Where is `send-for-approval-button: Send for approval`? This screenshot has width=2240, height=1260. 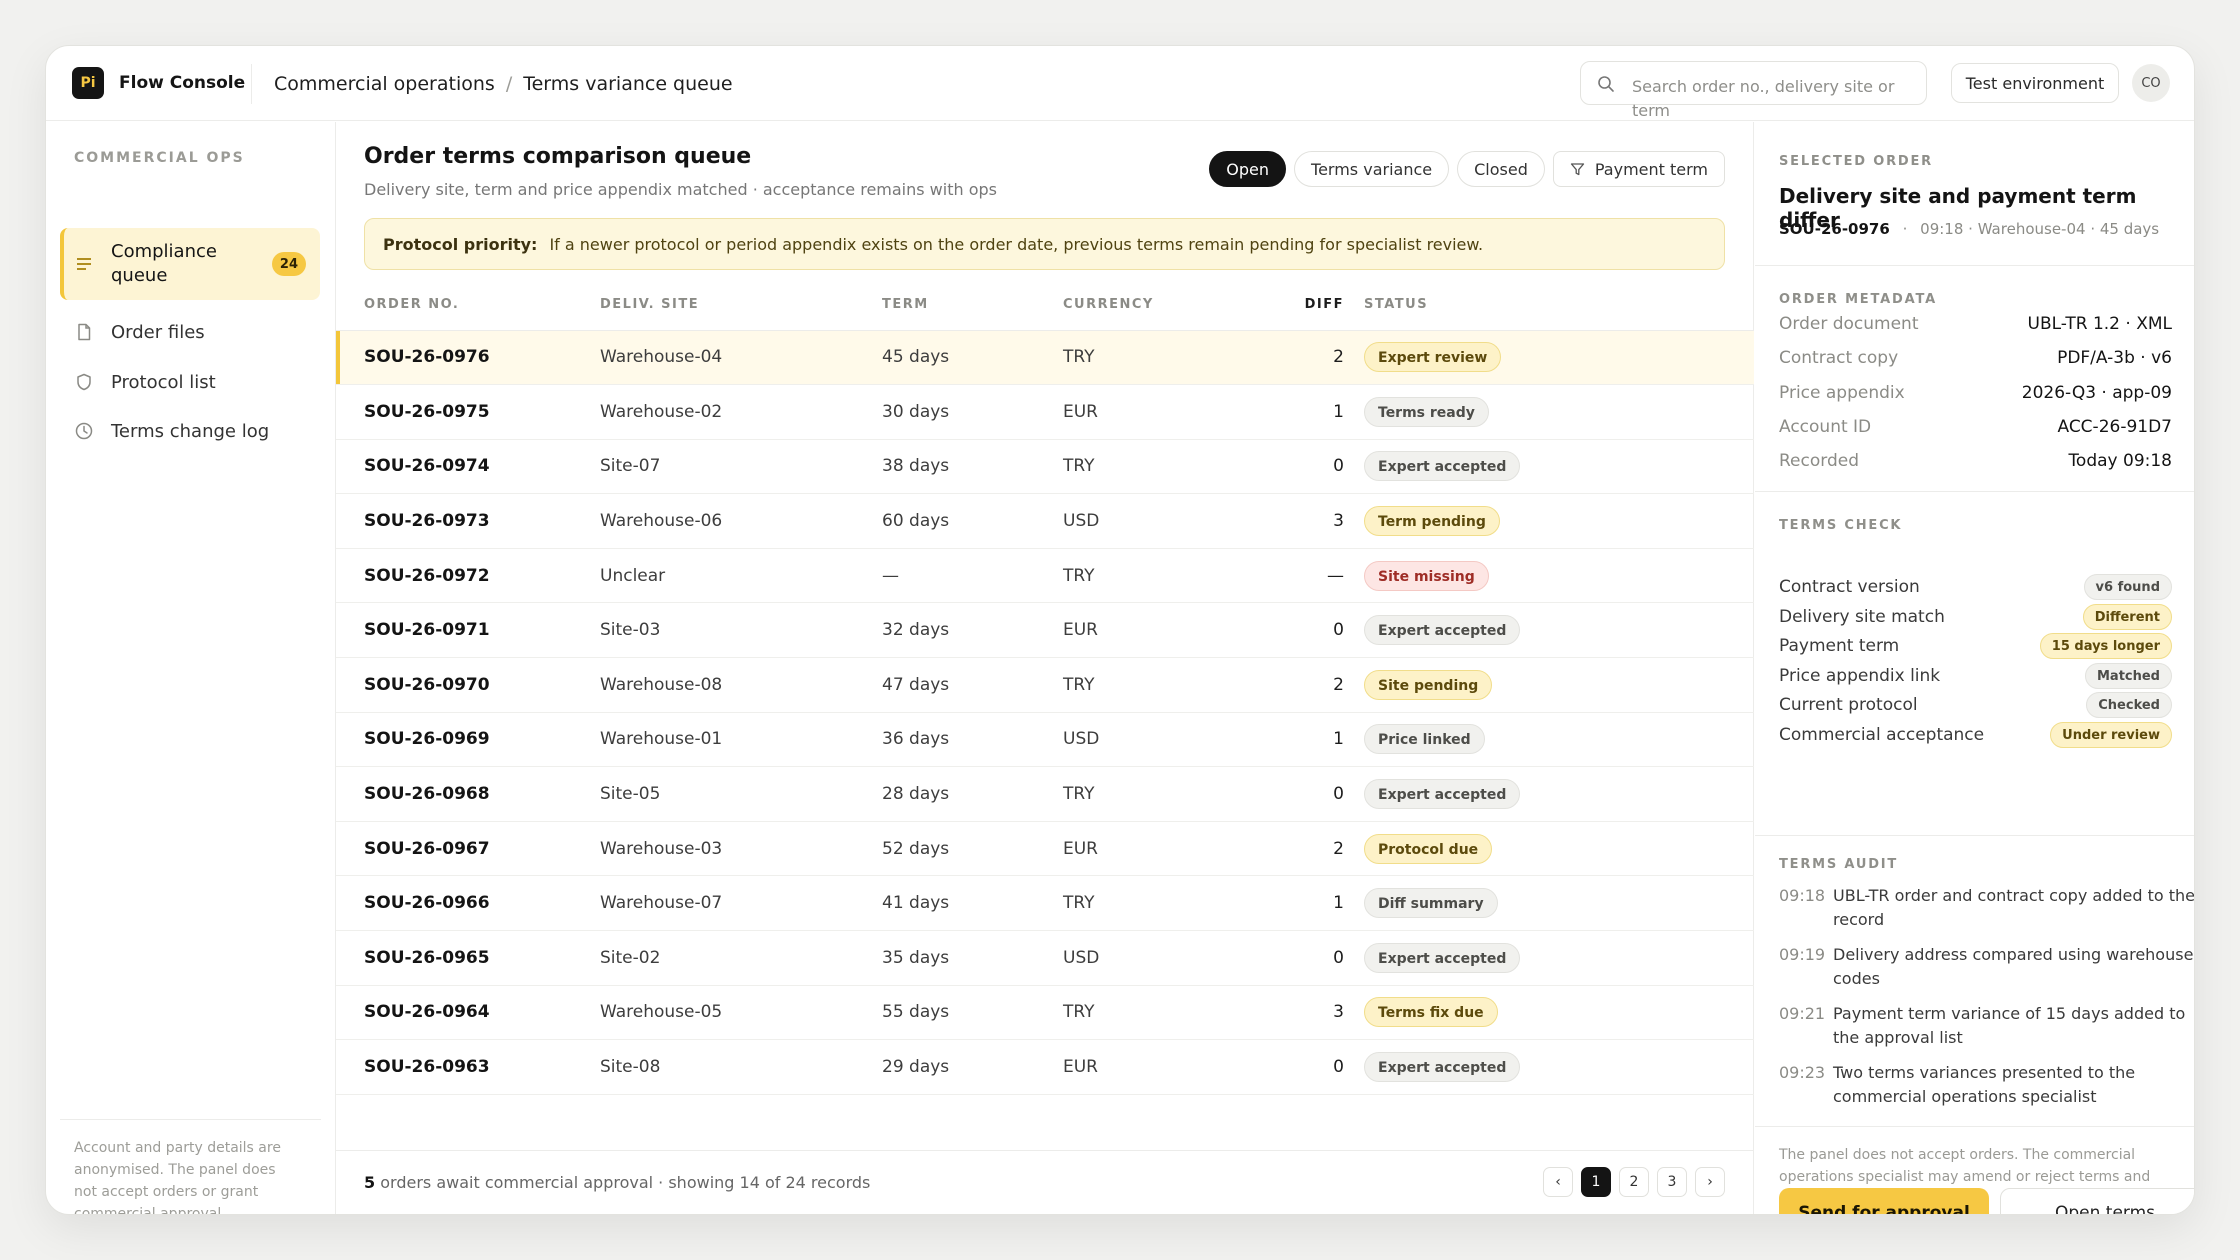 send-for-approval-button: Send for approval is located at coordinates (1884, 1201).